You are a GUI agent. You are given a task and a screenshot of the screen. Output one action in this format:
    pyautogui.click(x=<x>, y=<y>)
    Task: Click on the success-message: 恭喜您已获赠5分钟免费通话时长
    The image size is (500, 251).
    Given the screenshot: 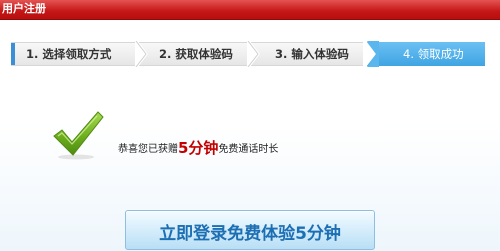 What is the action you would take?
    pyautogui.click(x=198, y=149)
    